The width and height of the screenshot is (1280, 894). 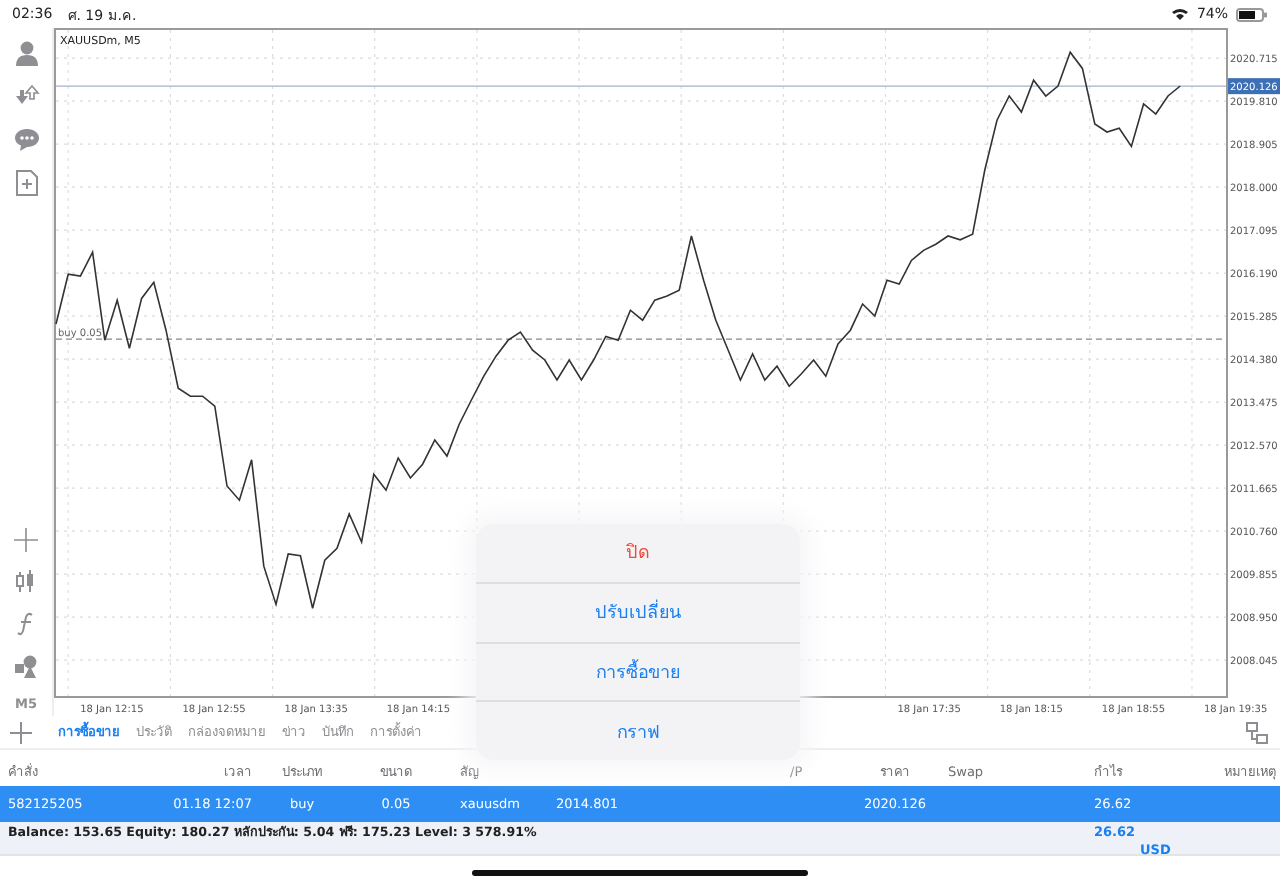 I want to click on crosshair-icon, so click(x=26, y=540).